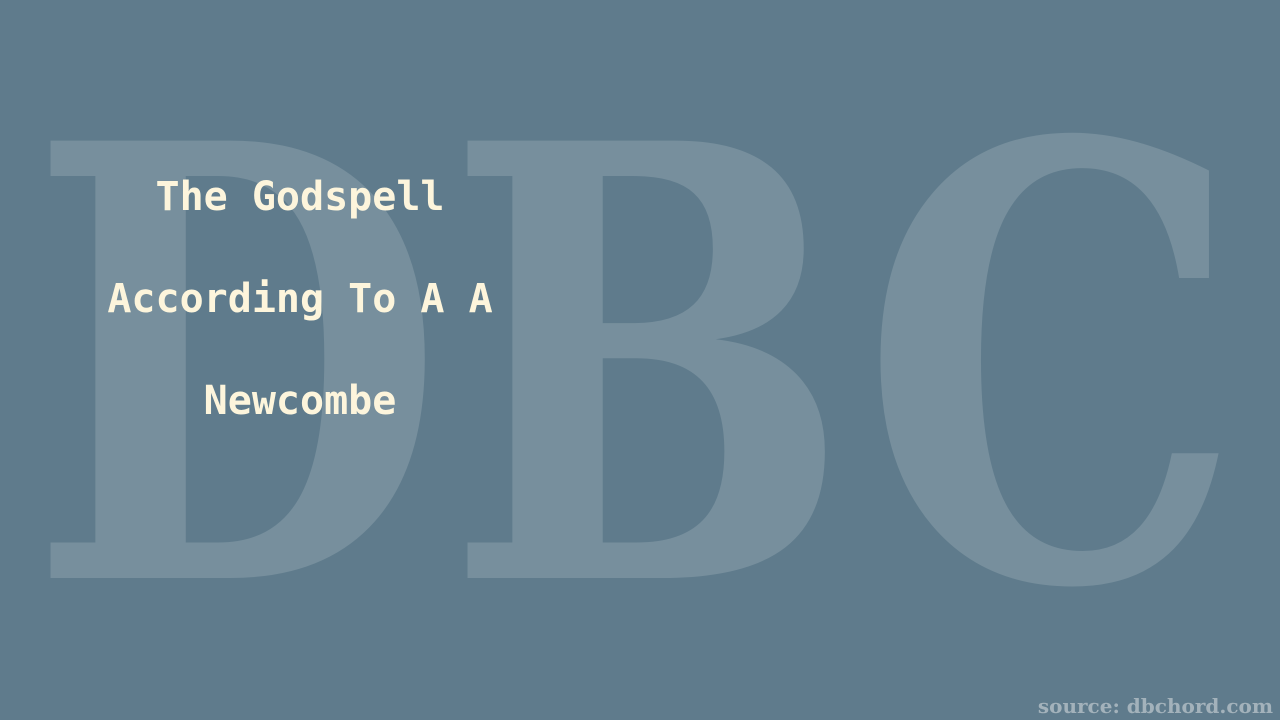  What do you see at coordinates (1155, 706) in the screenshot?
I see `source-credit: source: dbchord.com` at bounding box center [1155, 706].